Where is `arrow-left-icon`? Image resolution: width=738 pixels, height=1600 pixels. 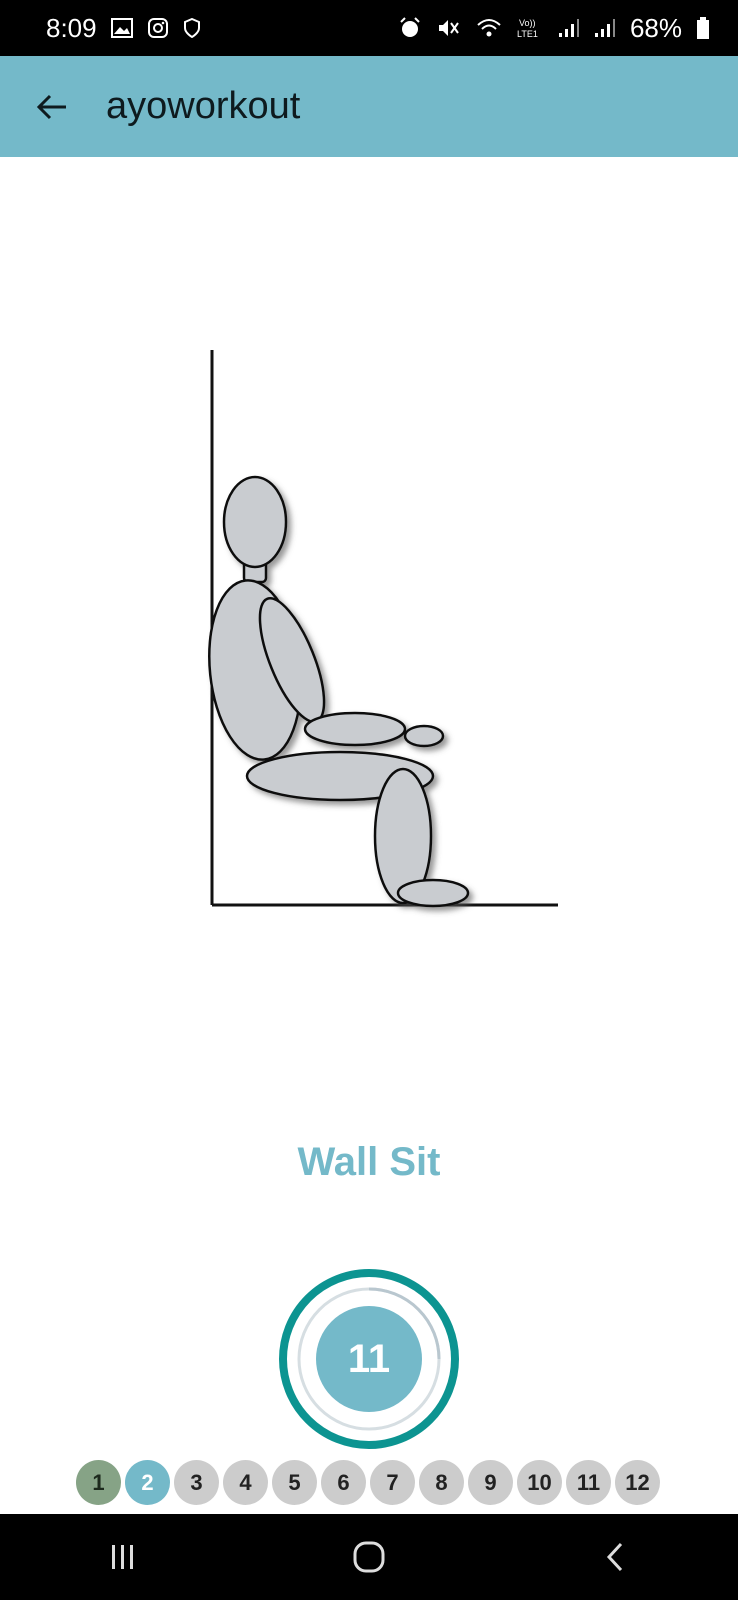
arrow-left-icon is located at coordinates (51, 106).